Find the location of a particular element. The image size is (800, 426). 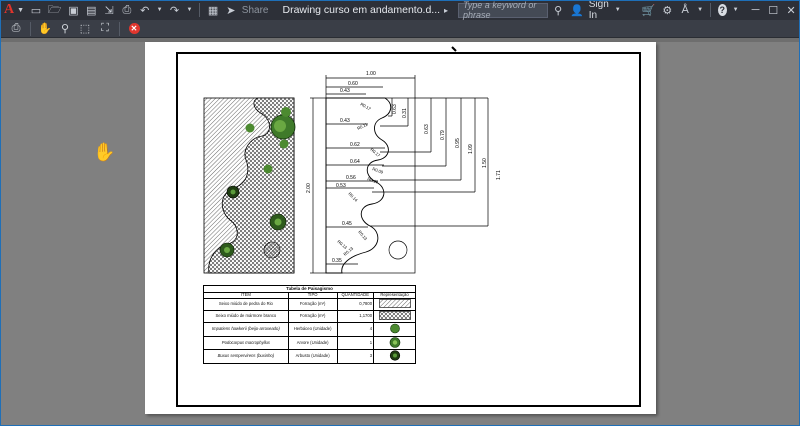

title-arrow-icon: ▸ is located at coordinates (446, 10).